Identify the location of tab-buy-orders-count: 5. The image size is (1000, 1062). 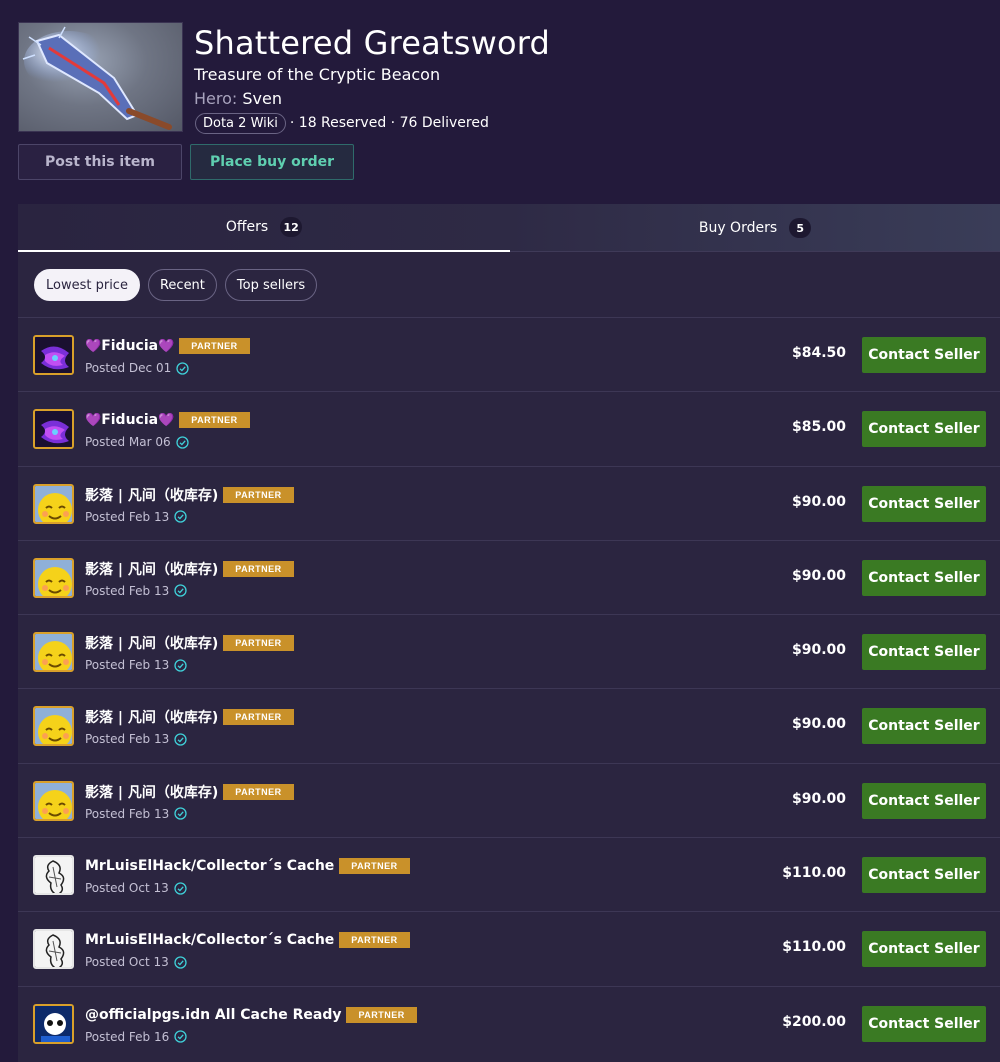
(800, 228).